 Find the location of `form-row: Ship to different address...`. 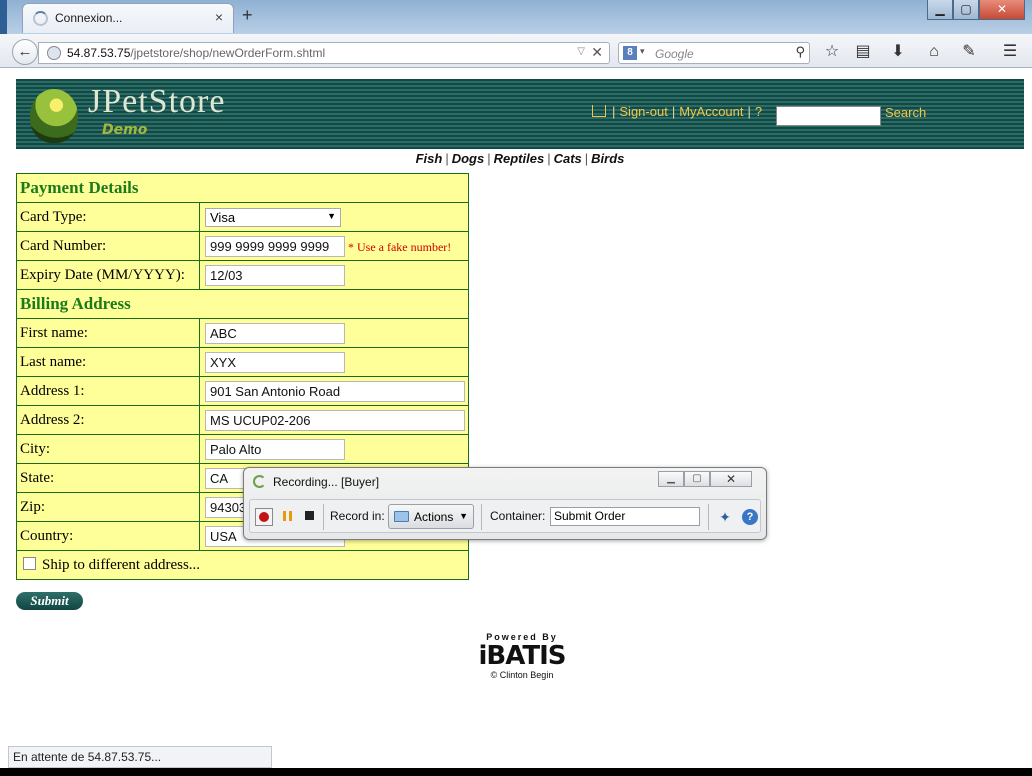

form-row: Ship to different address... is located at coordinates (242, 565).